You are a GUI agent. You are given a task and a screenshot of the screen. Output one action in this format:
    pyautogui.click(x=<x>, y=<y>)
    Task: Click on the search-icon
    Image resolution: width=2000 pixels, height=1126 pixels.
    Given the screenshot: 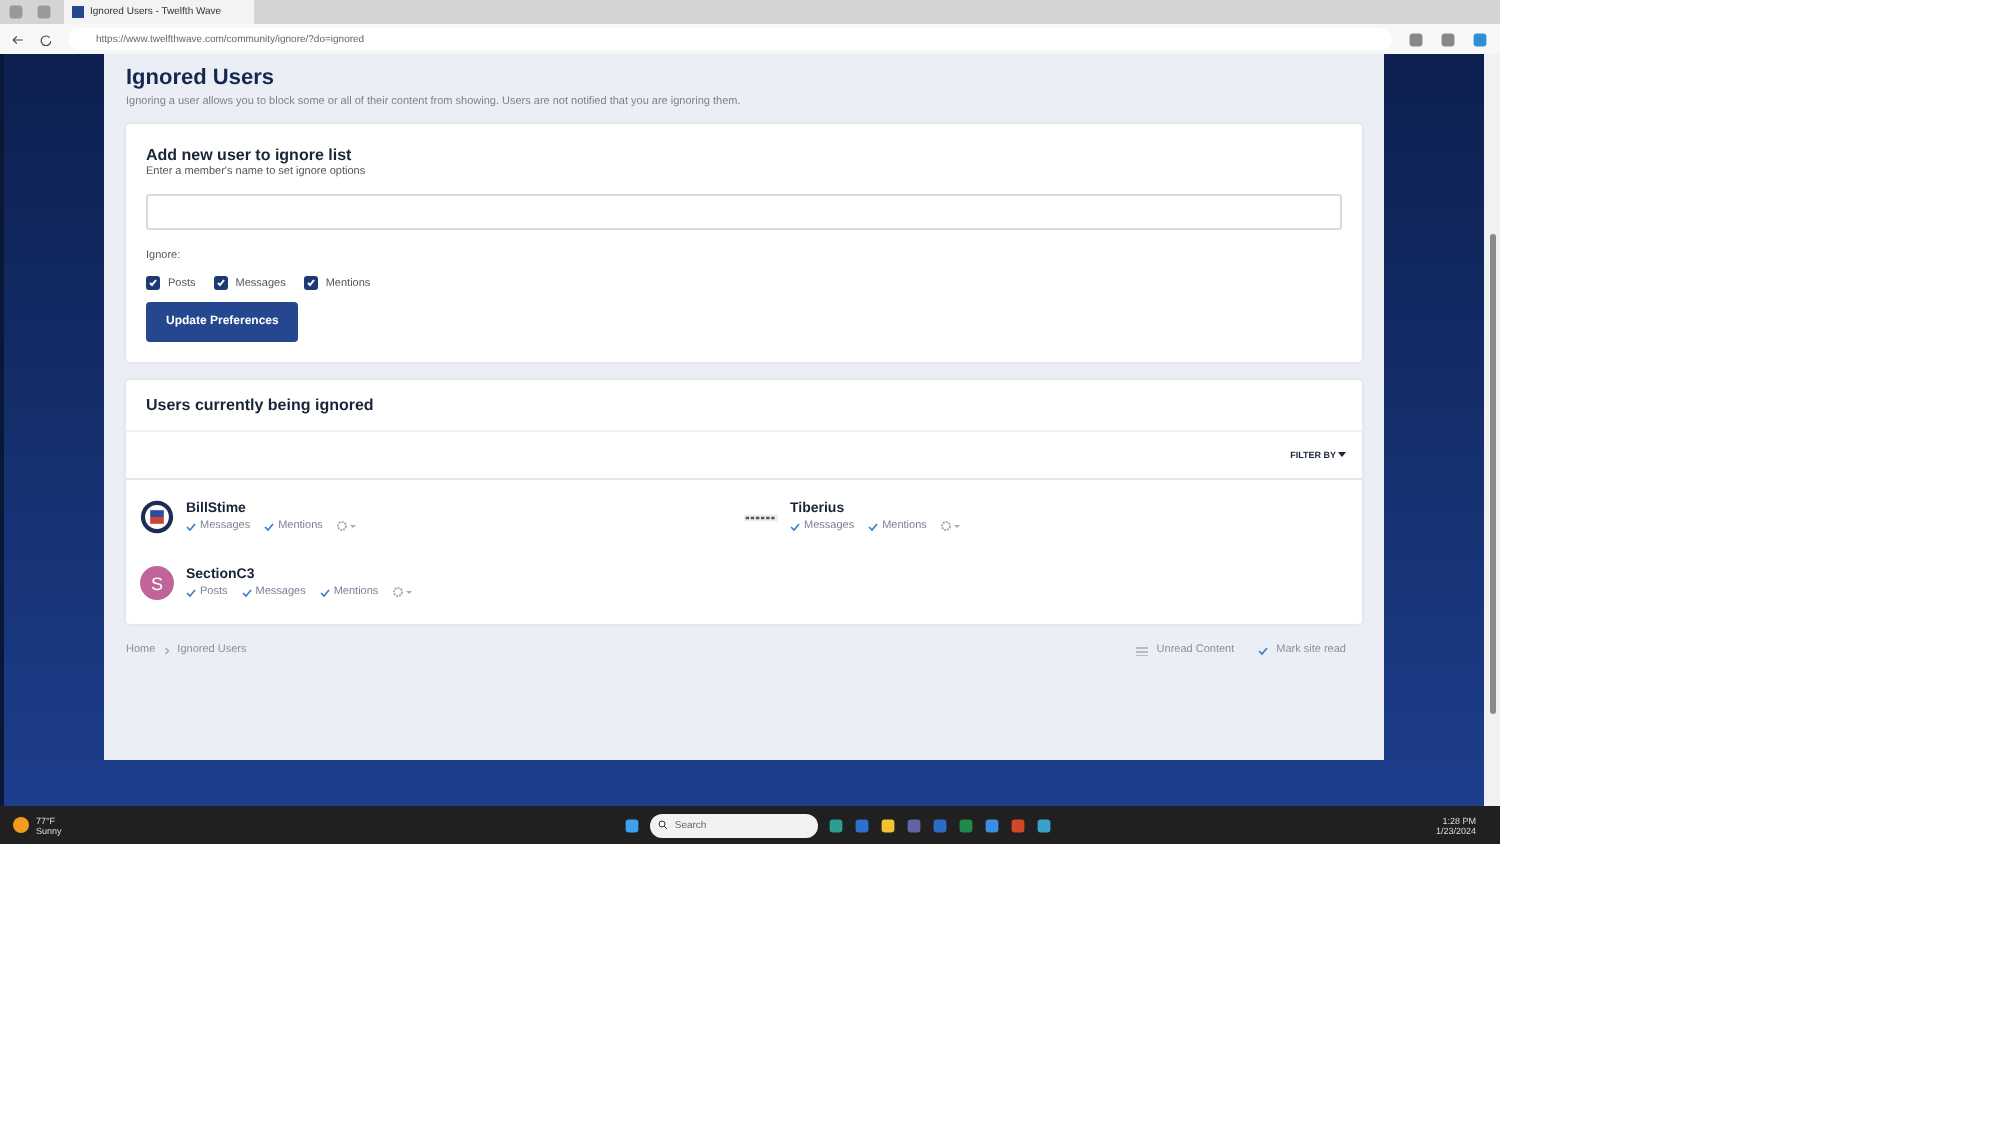 What is the action you would take?
    pyautogui.click(x=663, y=825)
    